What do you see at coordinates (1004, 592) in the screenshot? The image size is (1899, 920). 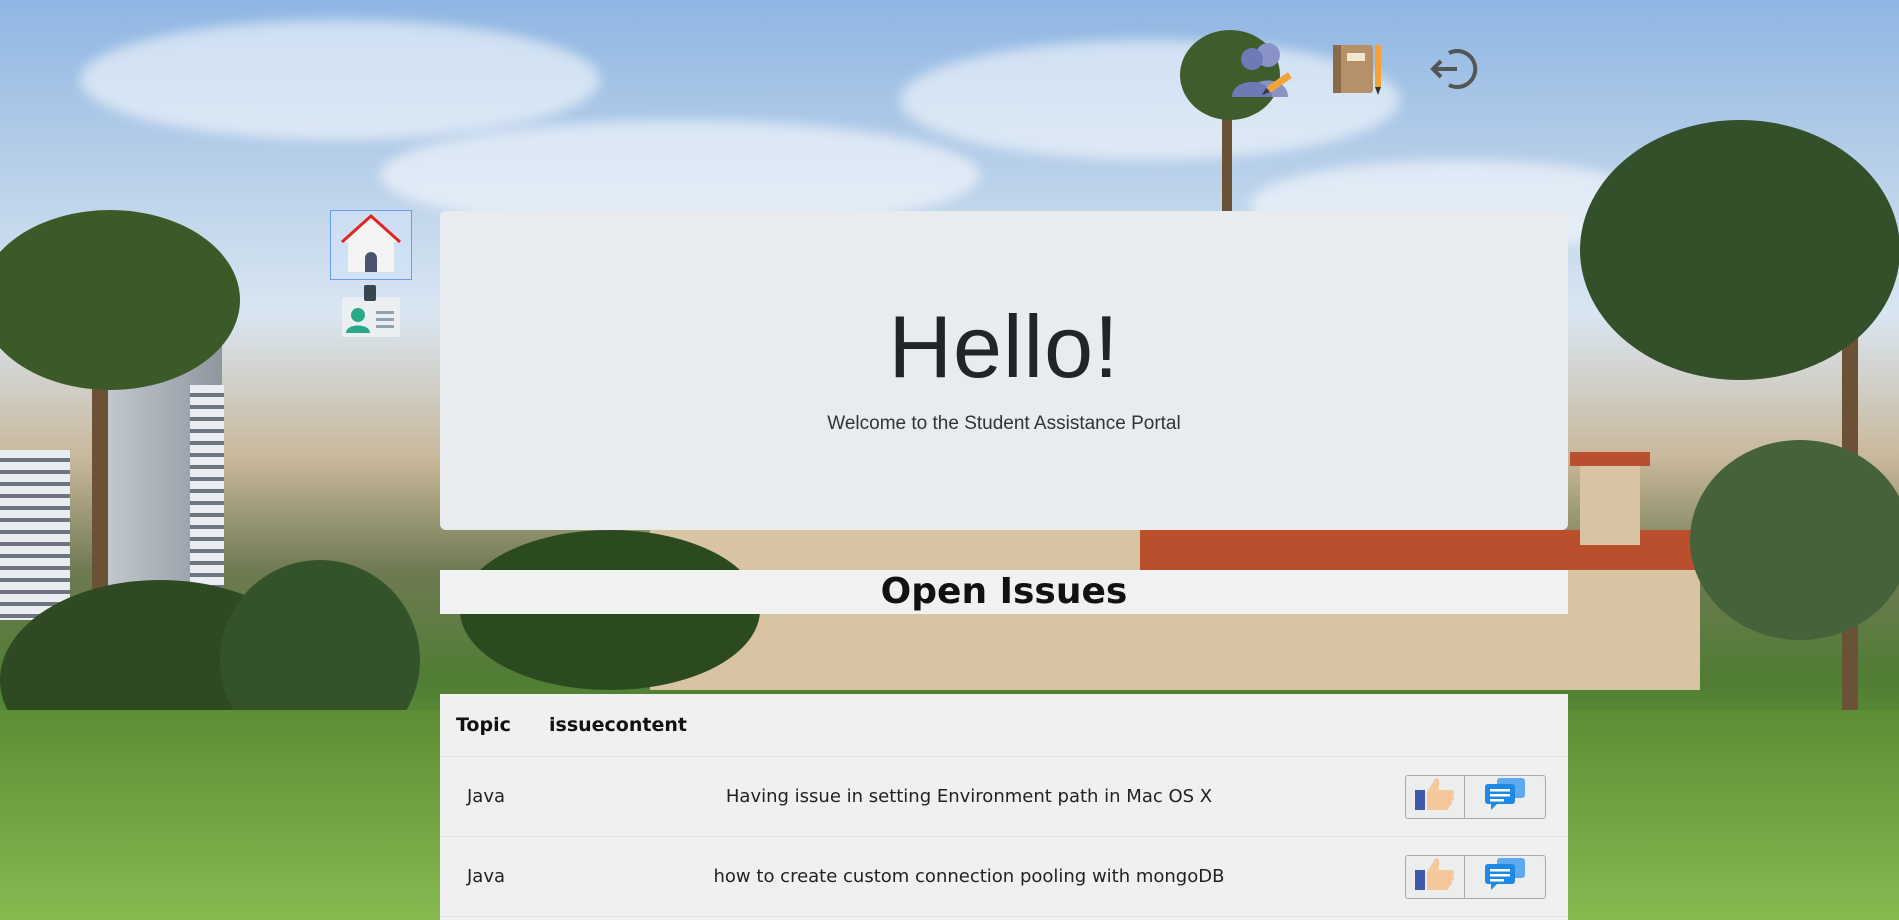 I see `open-issues-heading: Open Issues` at bounding box center [1004, 592].